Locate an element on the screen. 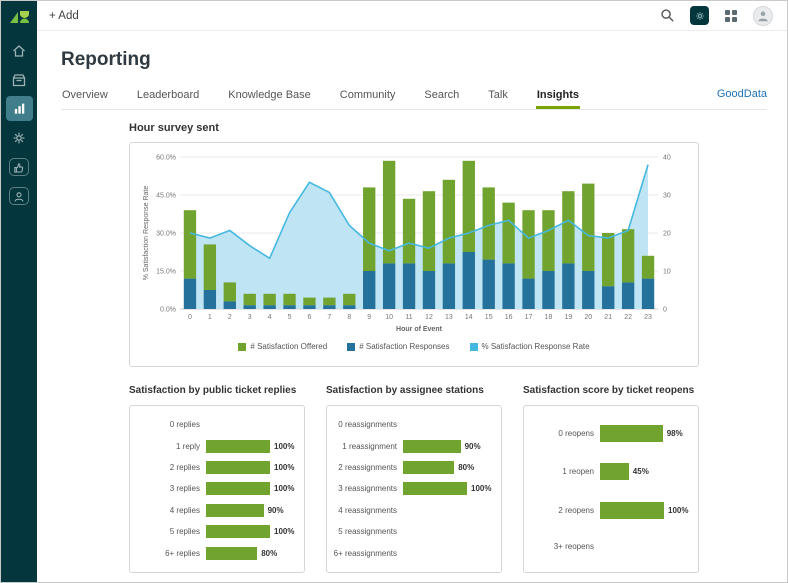 Image resolution: width=788 pixels, height=583 pixels. bar-track: 80% is located at coordinates (448, 468).